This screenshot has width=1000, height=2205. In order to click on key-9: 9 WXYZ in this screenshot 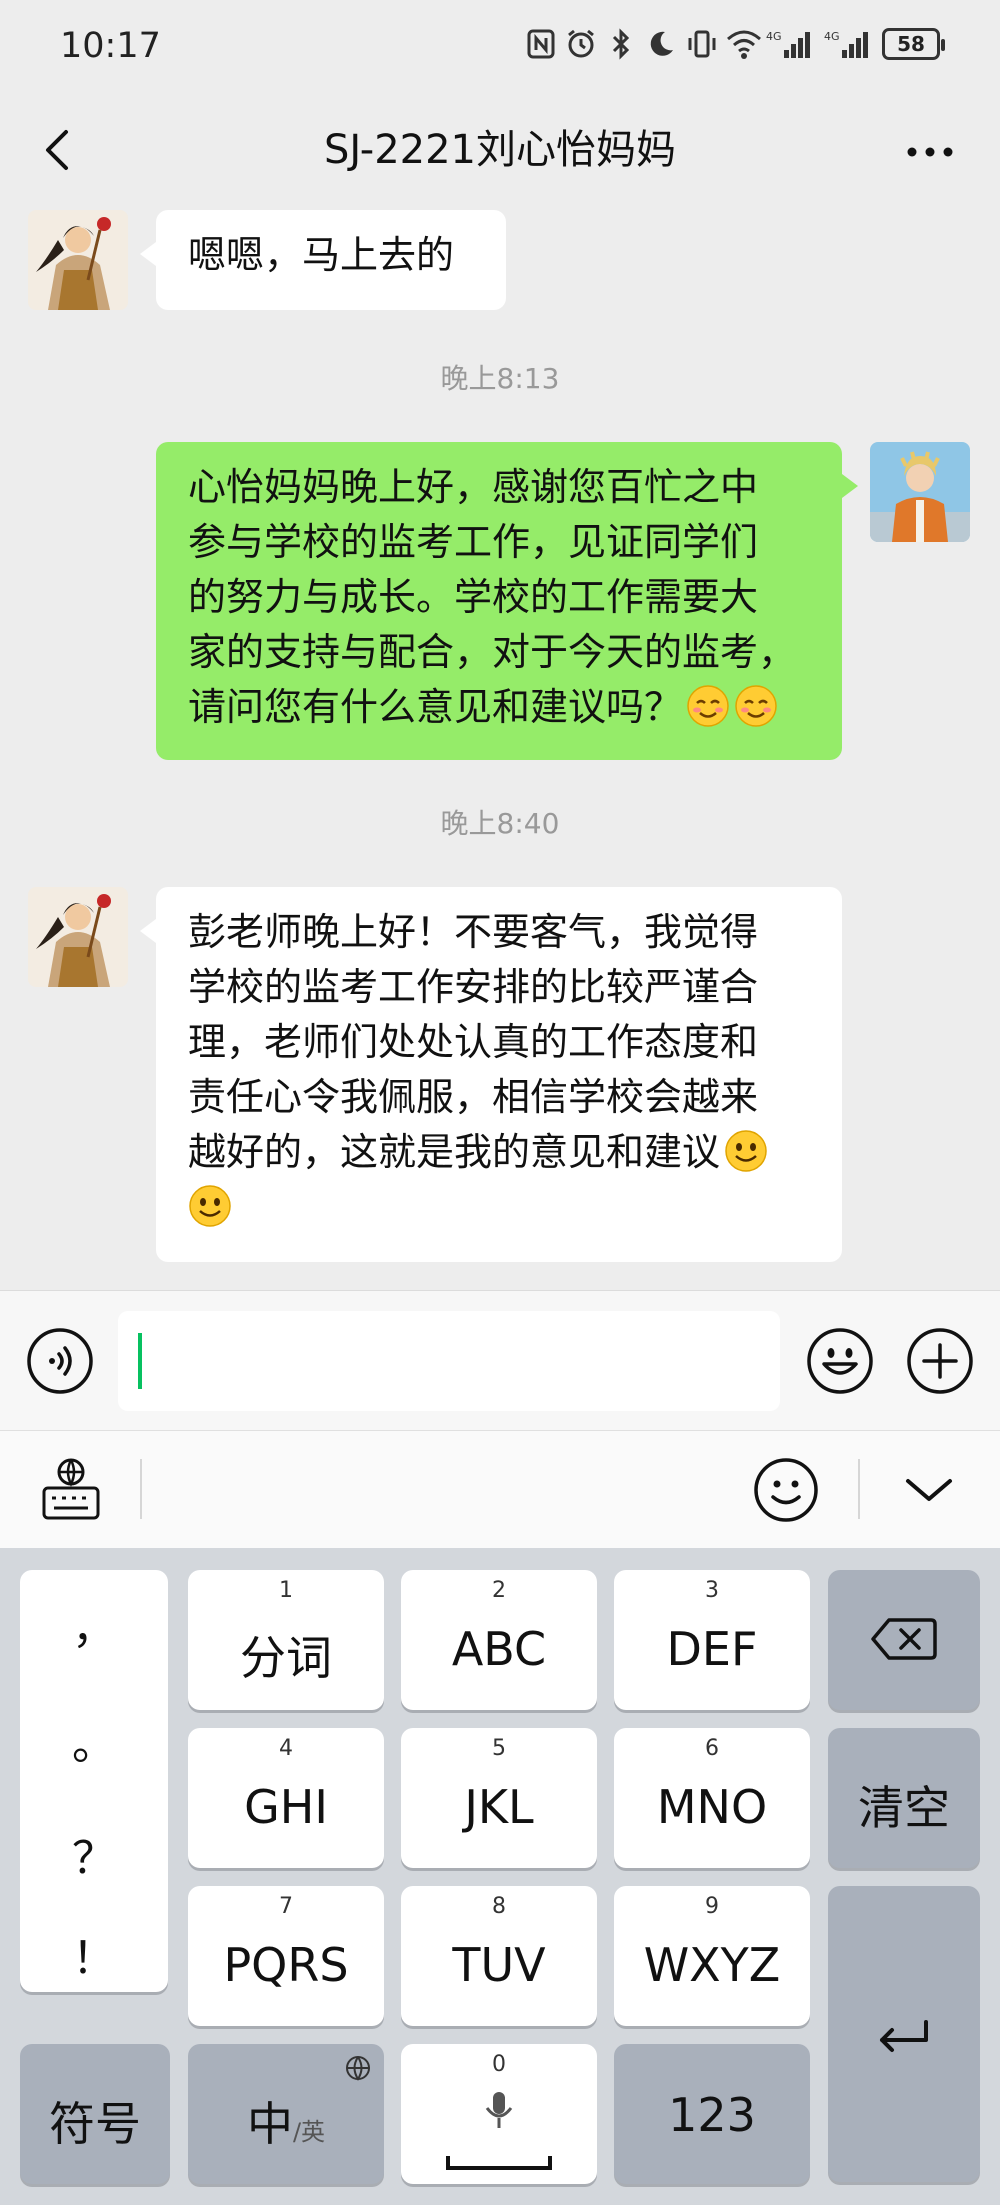, I will do `click(712, 1956)`.